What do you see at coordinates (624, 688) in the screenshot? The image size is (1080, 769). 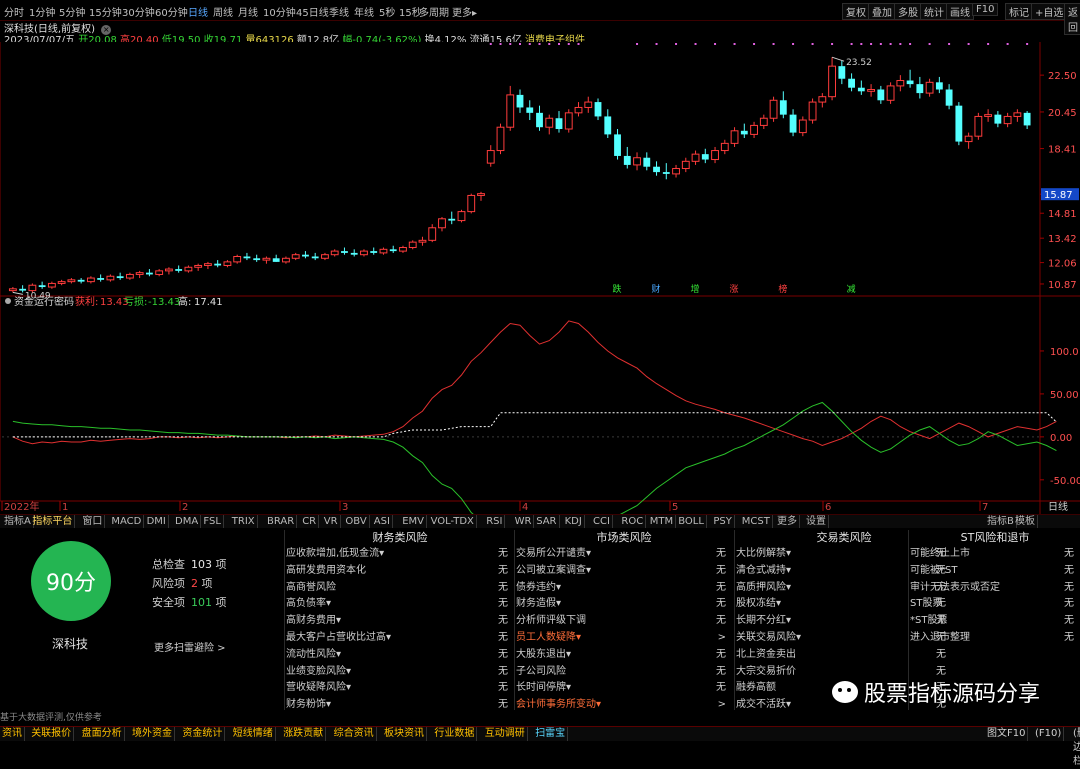 I see `risk-row: 长时间停牌▾ 无` at bounding box center [624, 688].